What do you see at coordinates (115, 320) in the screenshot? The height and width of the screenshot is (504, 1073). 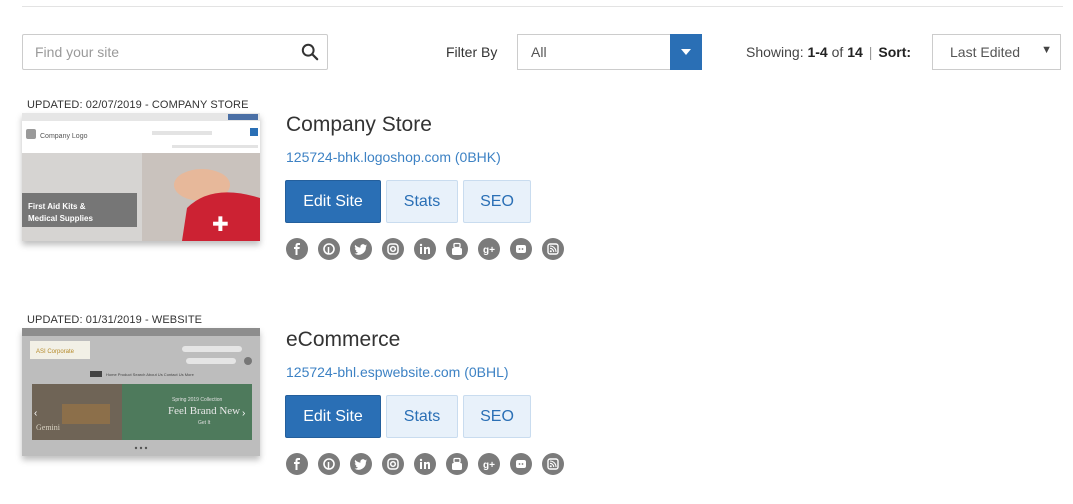 I see `updated-label: UPDATED: 01/31/2019 - WEBSITE` at bounding box center [115, 320].